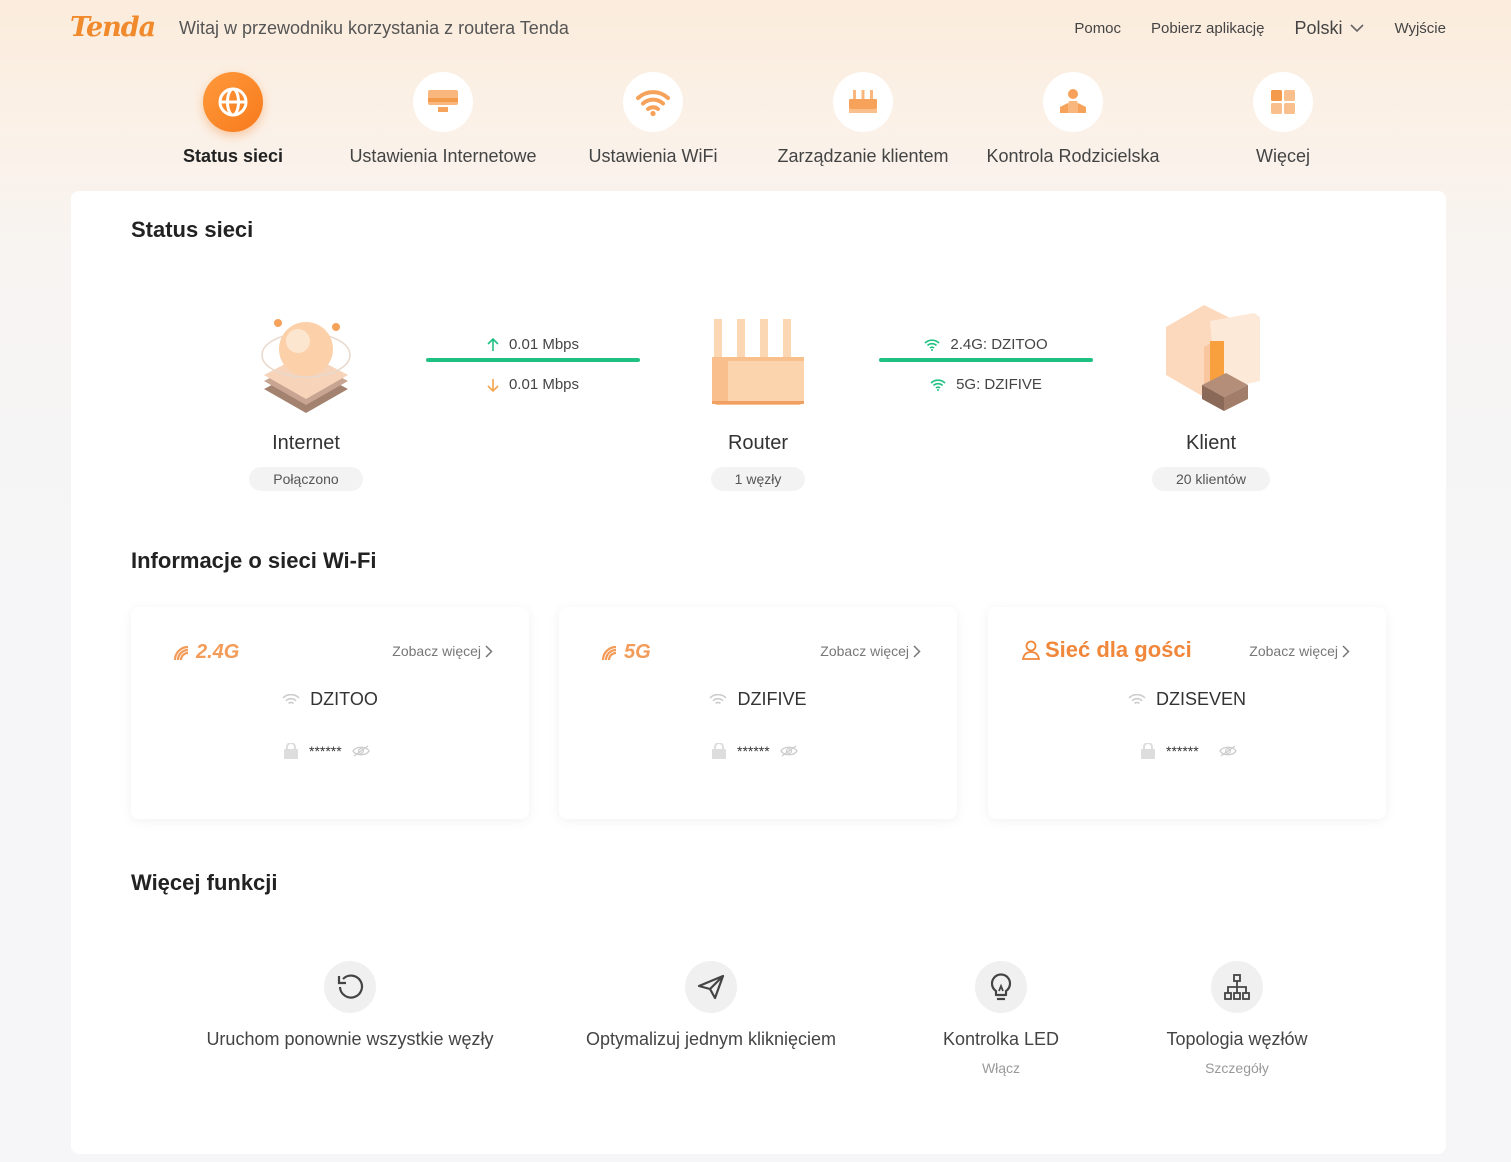 The width and height of the screenshot is (1511, 1162). What do you see at coordinates (1106, 650) in the screenshot?
I see `guest-network-label: Sieć dla gości` at bounding box center [1106, 650].